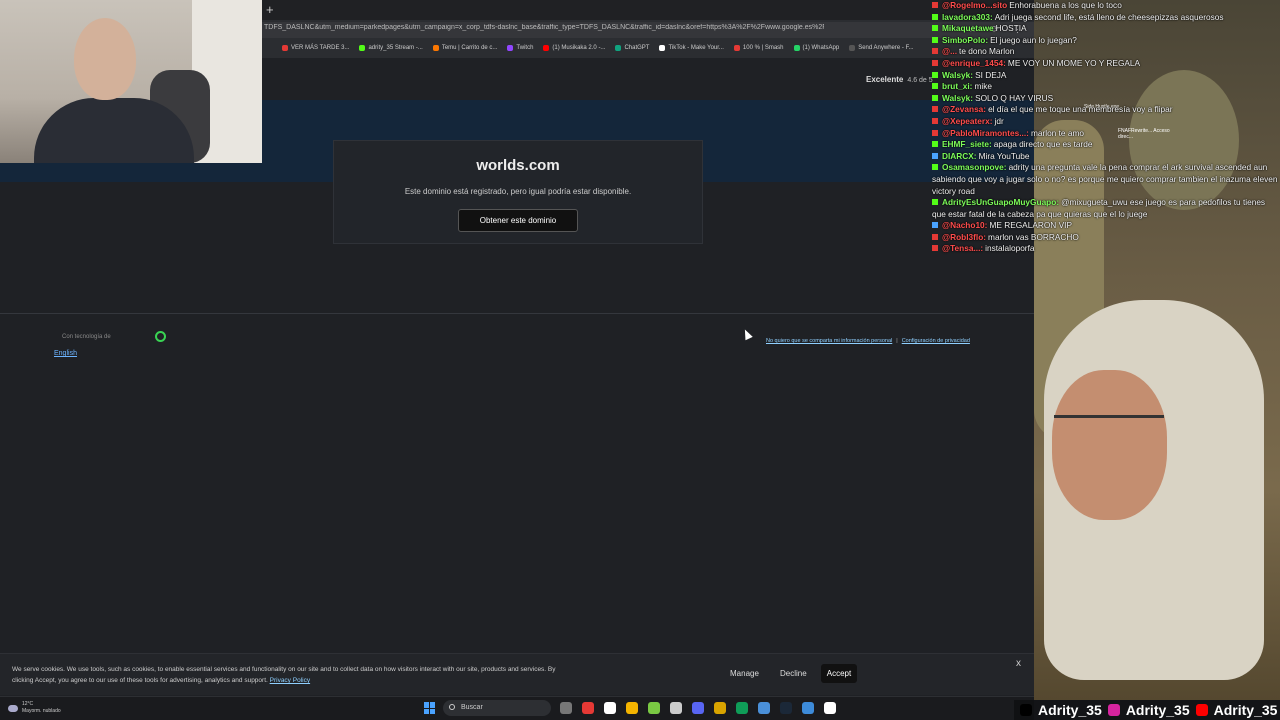  Describe the element at coordinates (1106, 145) in the screenshot. I see `chat-message: EHMF_siete: apaga directo que es tarde` at that location.